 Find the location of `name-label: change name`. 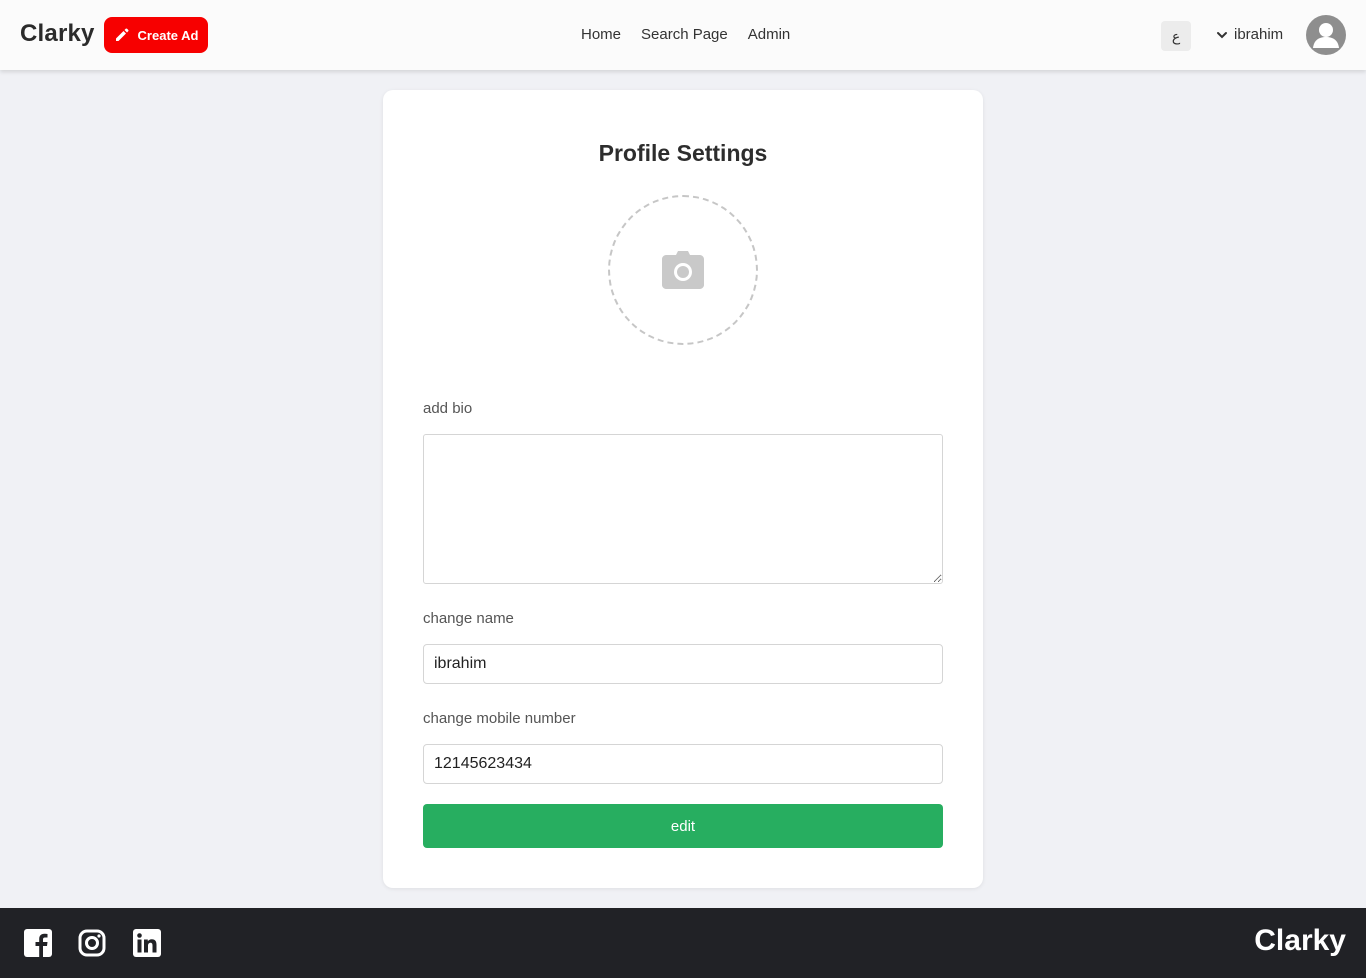

name-label: change name is located at coordinates (468, 618).